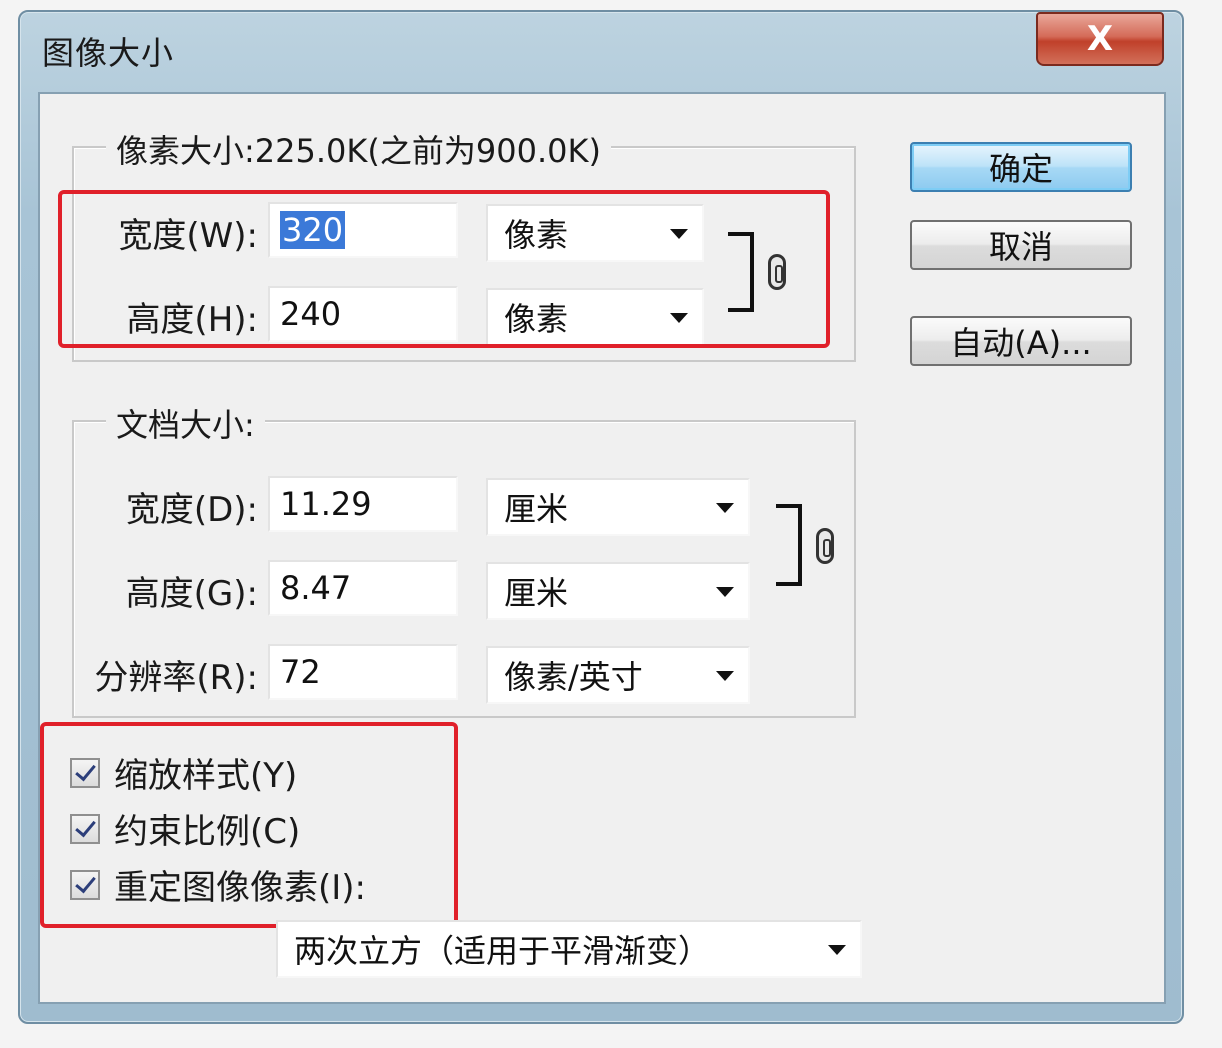  What do you see at coordinates (618, 591) in the screenshot?
I see `document-height-unit-select: 厘米` at bounding box center [618, 591].